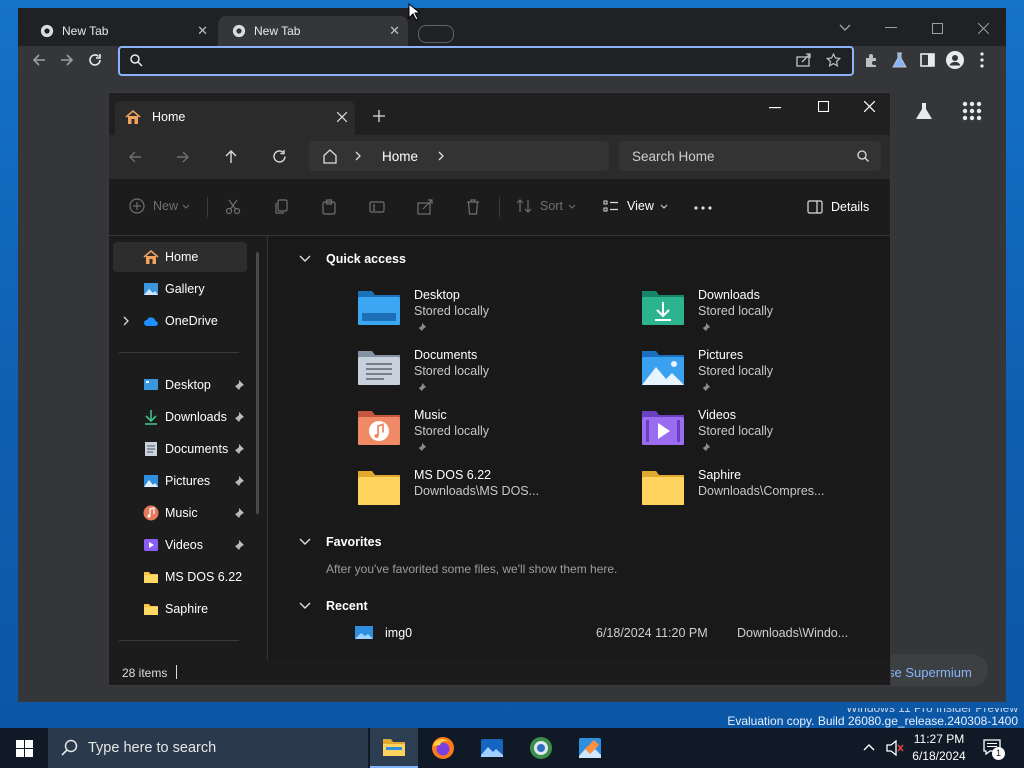 Image resolution: width=1024 pixels, height=768 pixels. What do you see at coordinates (379, 308) in the screenshot?
I see `desktop-folder-icon` at bounding box center [379, 308].